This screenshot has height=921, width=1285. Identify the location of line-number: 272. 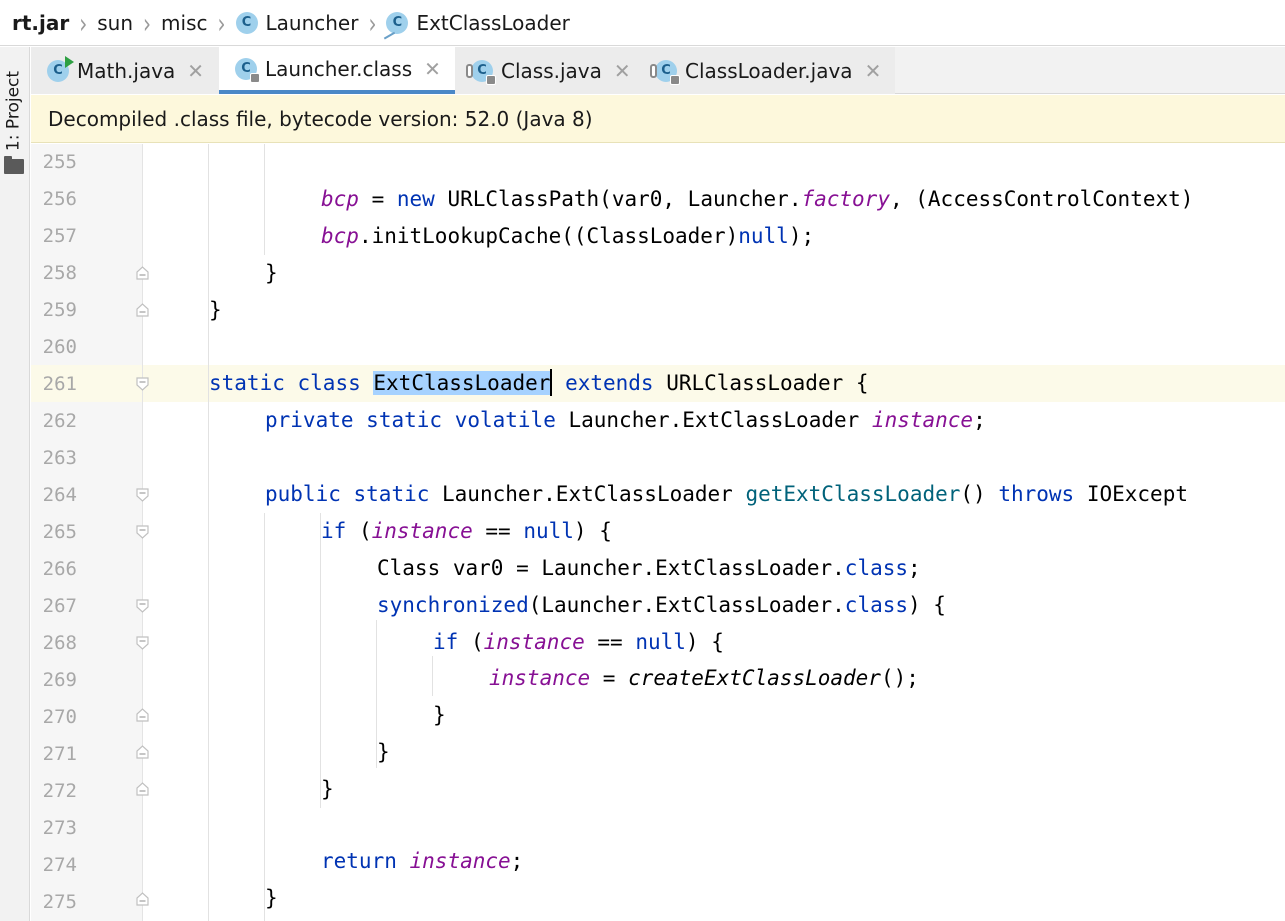
(61, 791).